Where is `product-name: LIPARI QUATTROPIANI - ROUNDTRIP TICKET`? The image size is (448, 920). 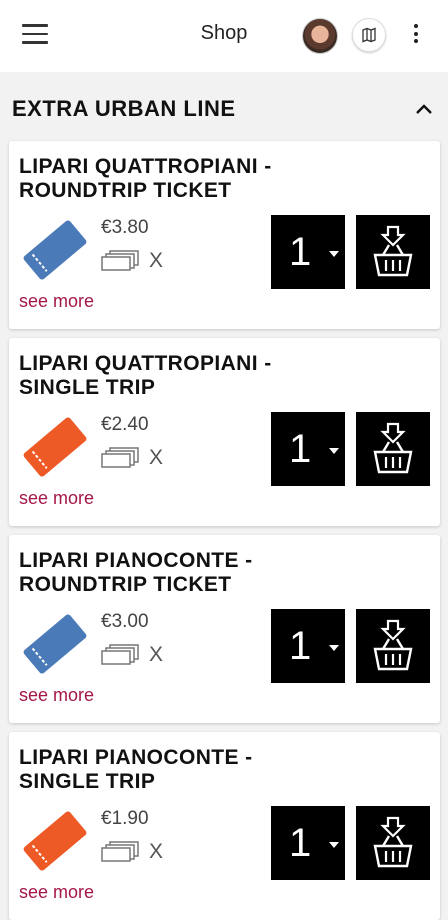
product-name: LIPARI QUATTROPIANI - ROUNDTRIP TICKET is located at coordinates (145, 178).